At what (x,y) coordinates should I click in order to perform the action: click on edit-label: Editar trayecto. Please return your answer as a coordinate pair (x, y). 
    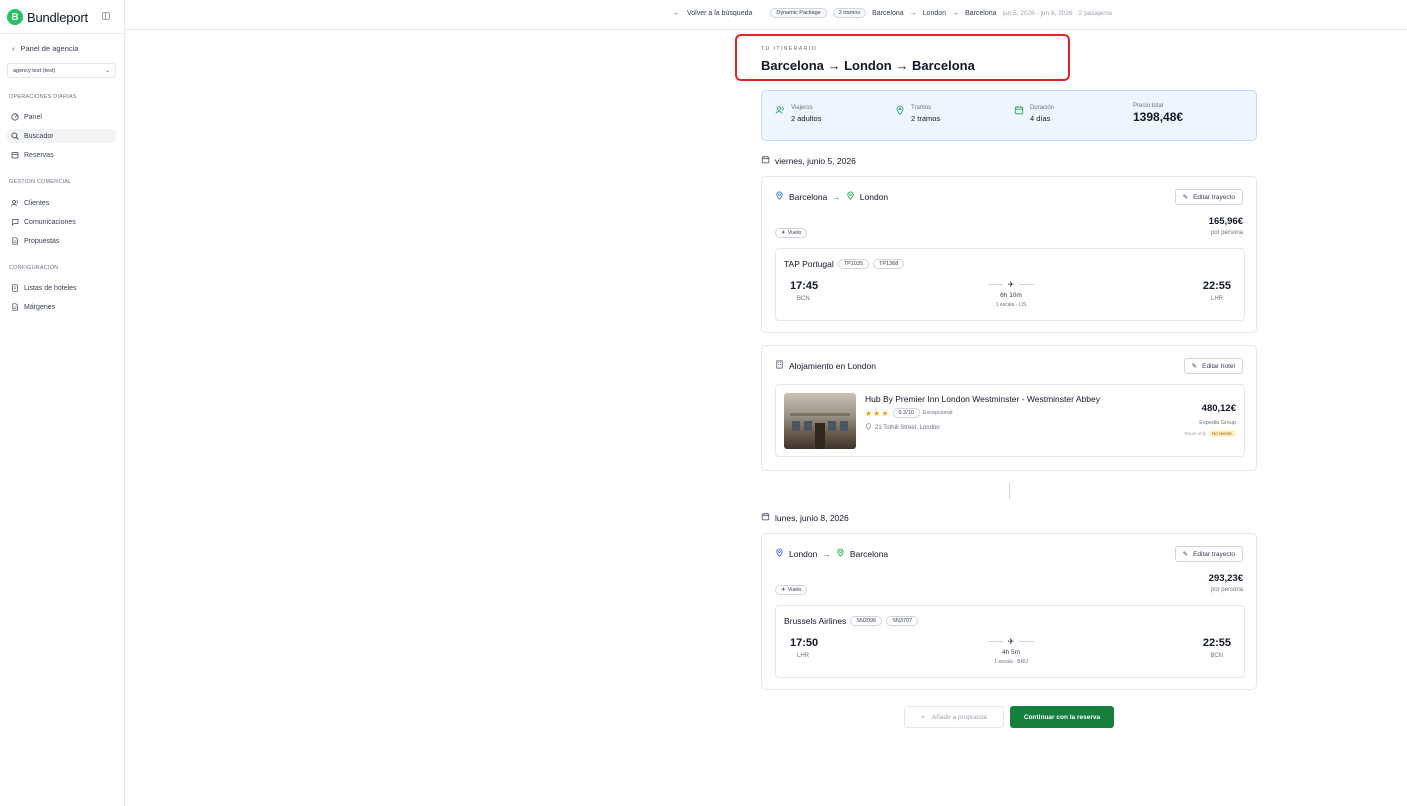
    Looking at the image, I should click on (1214, 554).